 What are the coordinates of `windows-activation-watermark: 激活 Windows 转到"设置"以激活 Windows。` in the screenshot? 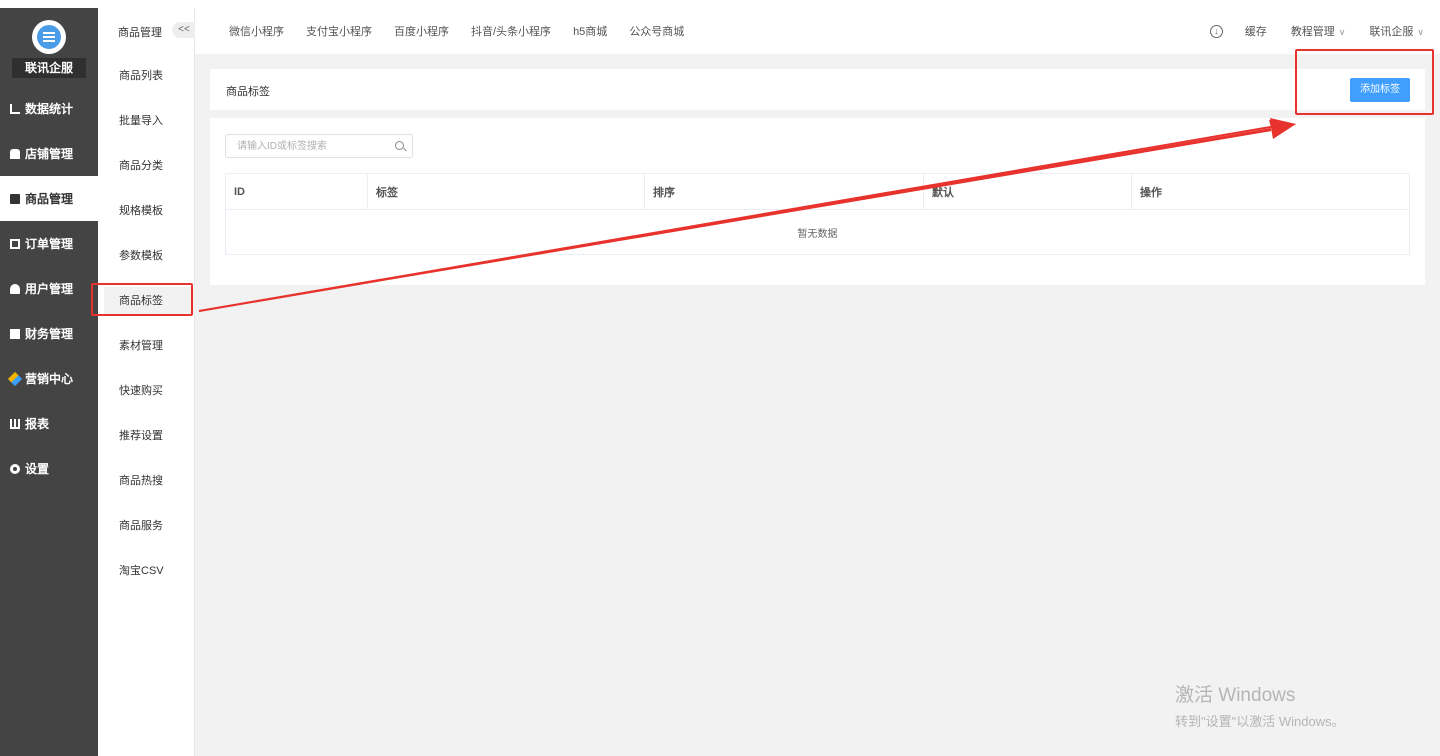 It's located at (1260, 705).